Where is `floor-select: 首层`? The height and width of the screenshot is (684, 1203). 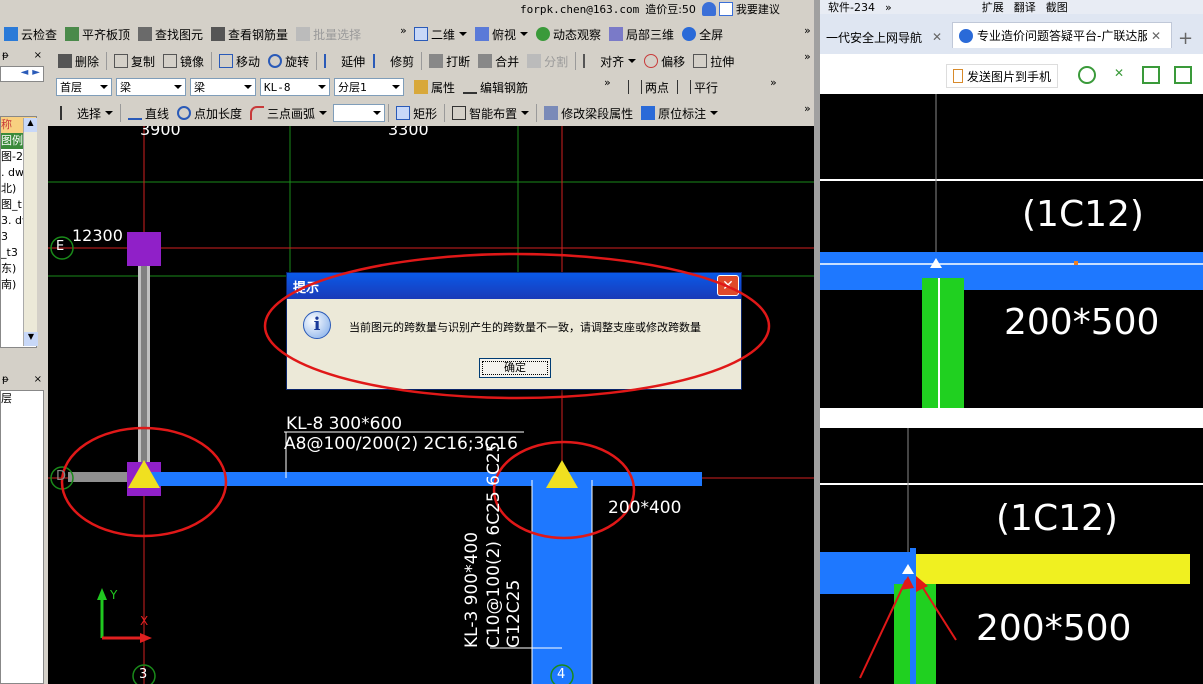 floor-select: 首层 is located at coordinates (84, 87).